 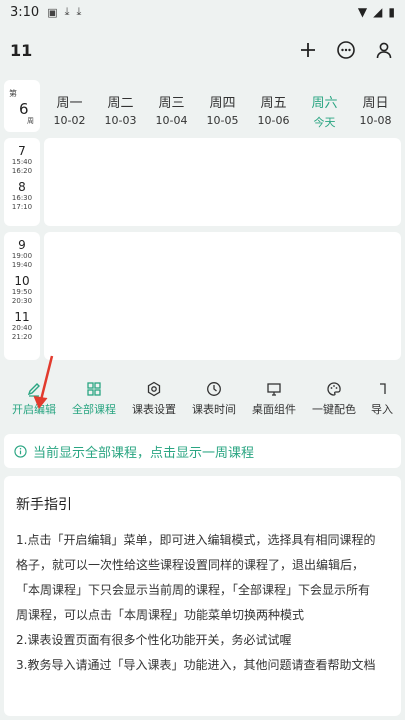 What do you see at coordinates (22, 317) in the screenshot?
I see `period-number: 11` at bounding box center [22, 317].